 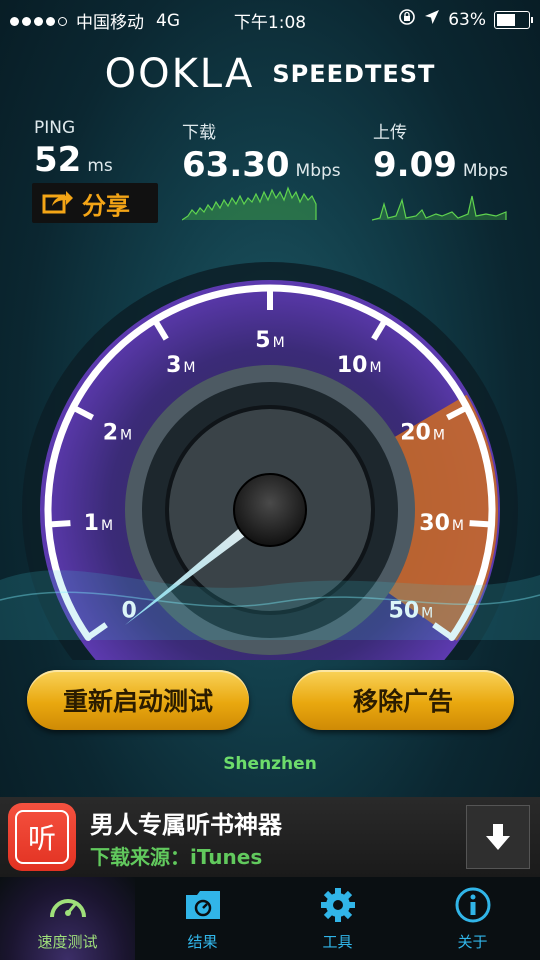 I want to click on share-button: 分享, so click(x=95, y=203).